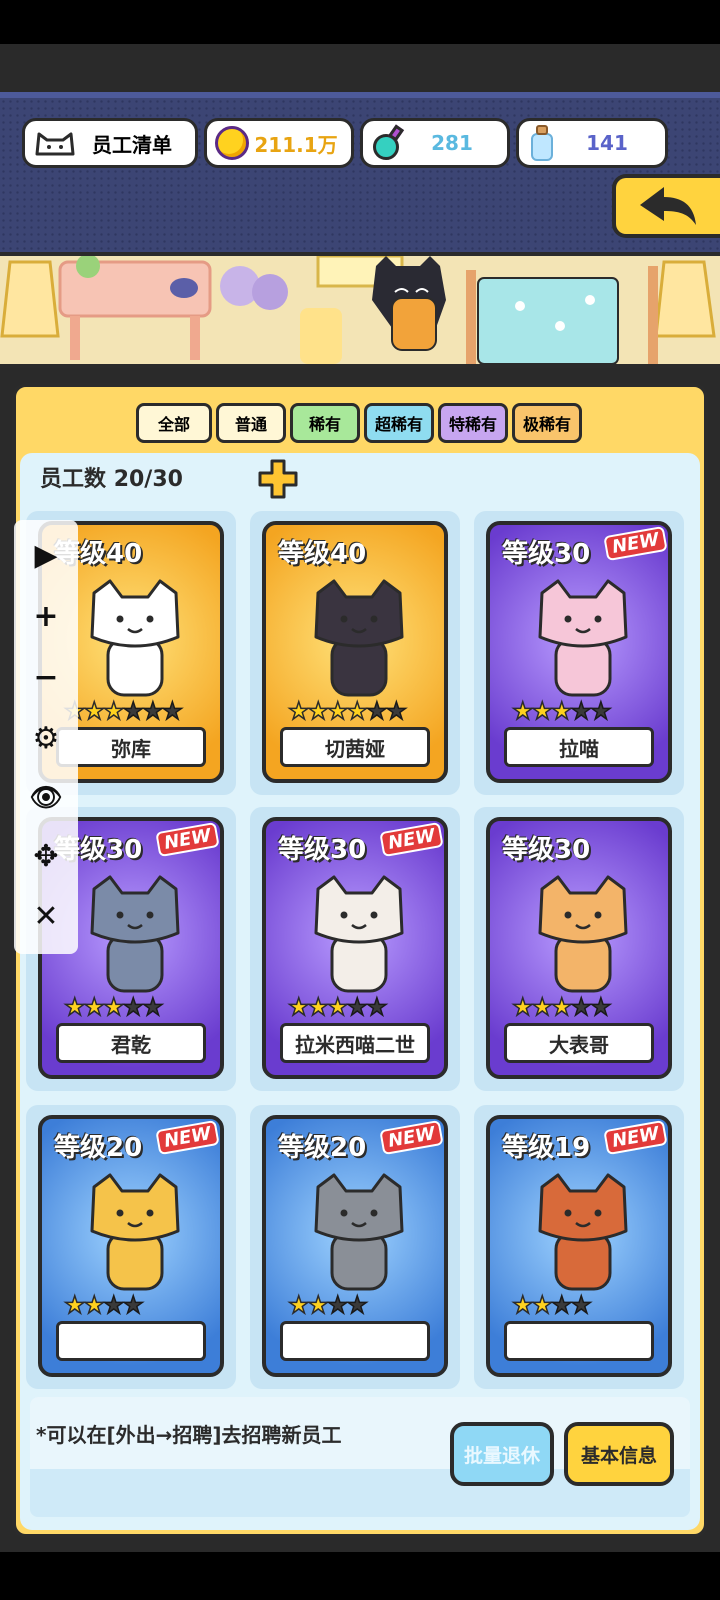 This screenshot has height=1600, width=720. Describe the element at coordinates (251, 423) in the screenshot. I see `filter-common: 普通` at that location.